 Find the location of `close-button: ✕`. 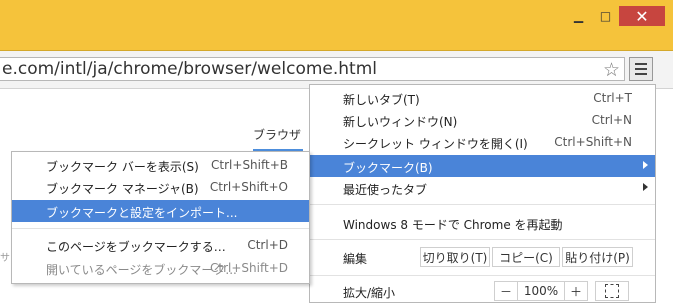

close-button: ✕ is located at coordinates (642, 16).